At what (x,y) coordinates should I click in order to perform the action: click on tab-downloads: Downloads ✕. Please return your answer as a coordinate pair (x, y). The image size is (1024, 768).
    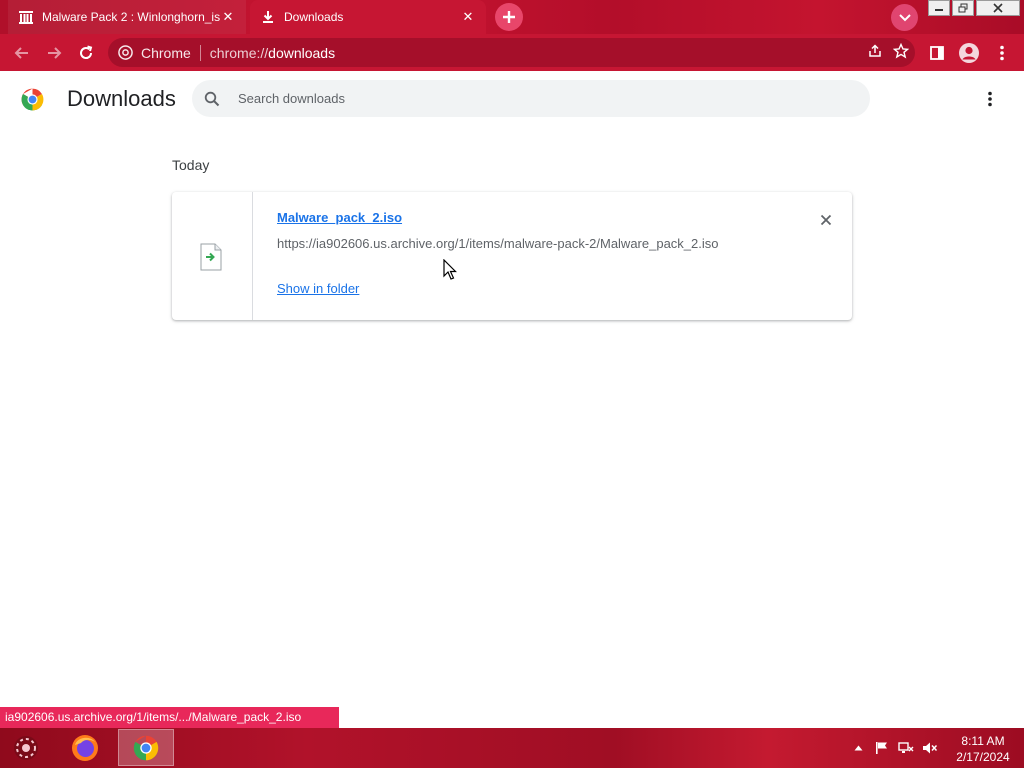
    Looking at the image, I should click on (368, 17).